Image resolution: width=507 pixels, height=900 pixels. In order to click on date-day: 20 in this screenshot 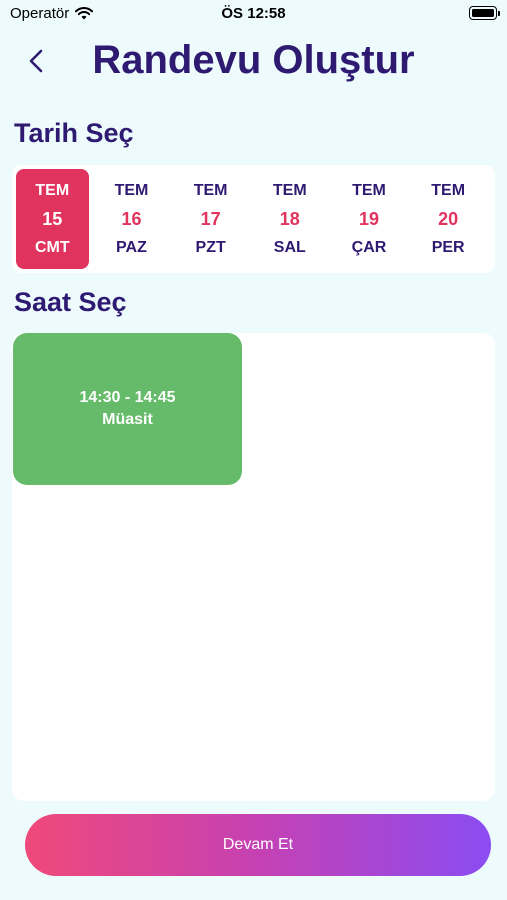, I will do `click(448, 218)`.